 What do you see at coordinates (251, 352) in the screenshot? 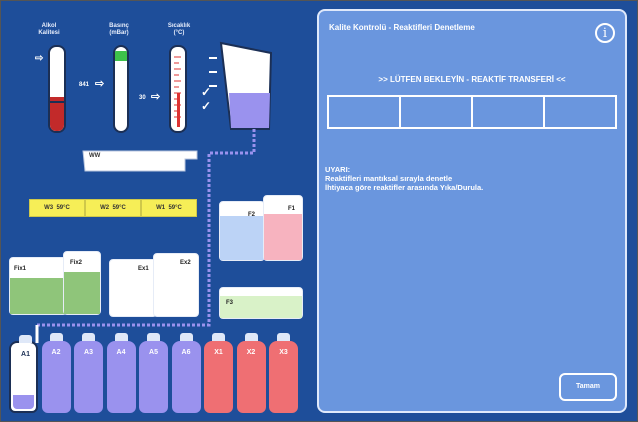
I see `bottle-label: X2` at bounding box center [251, 352].